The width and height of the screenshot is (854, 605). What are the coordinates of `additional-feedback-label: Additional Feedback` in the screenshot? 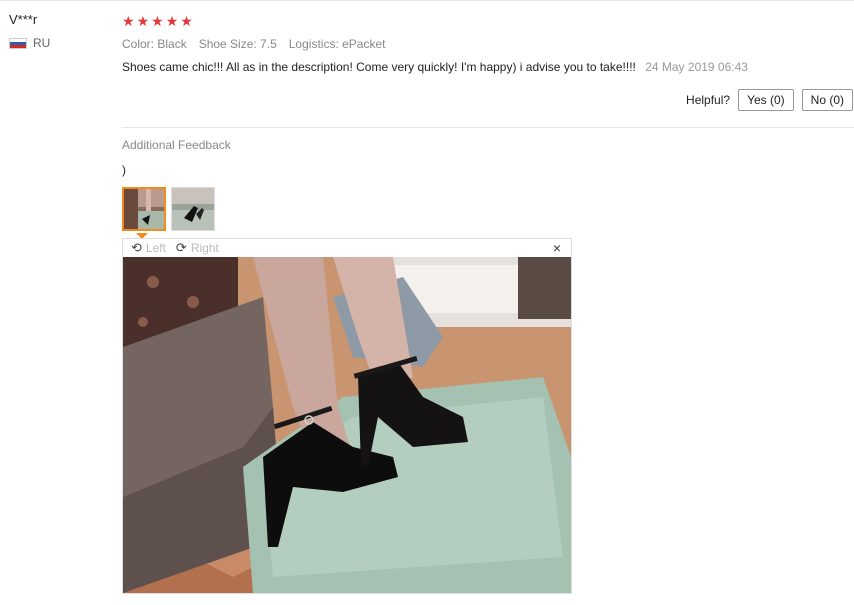 It's located at (176, 145).